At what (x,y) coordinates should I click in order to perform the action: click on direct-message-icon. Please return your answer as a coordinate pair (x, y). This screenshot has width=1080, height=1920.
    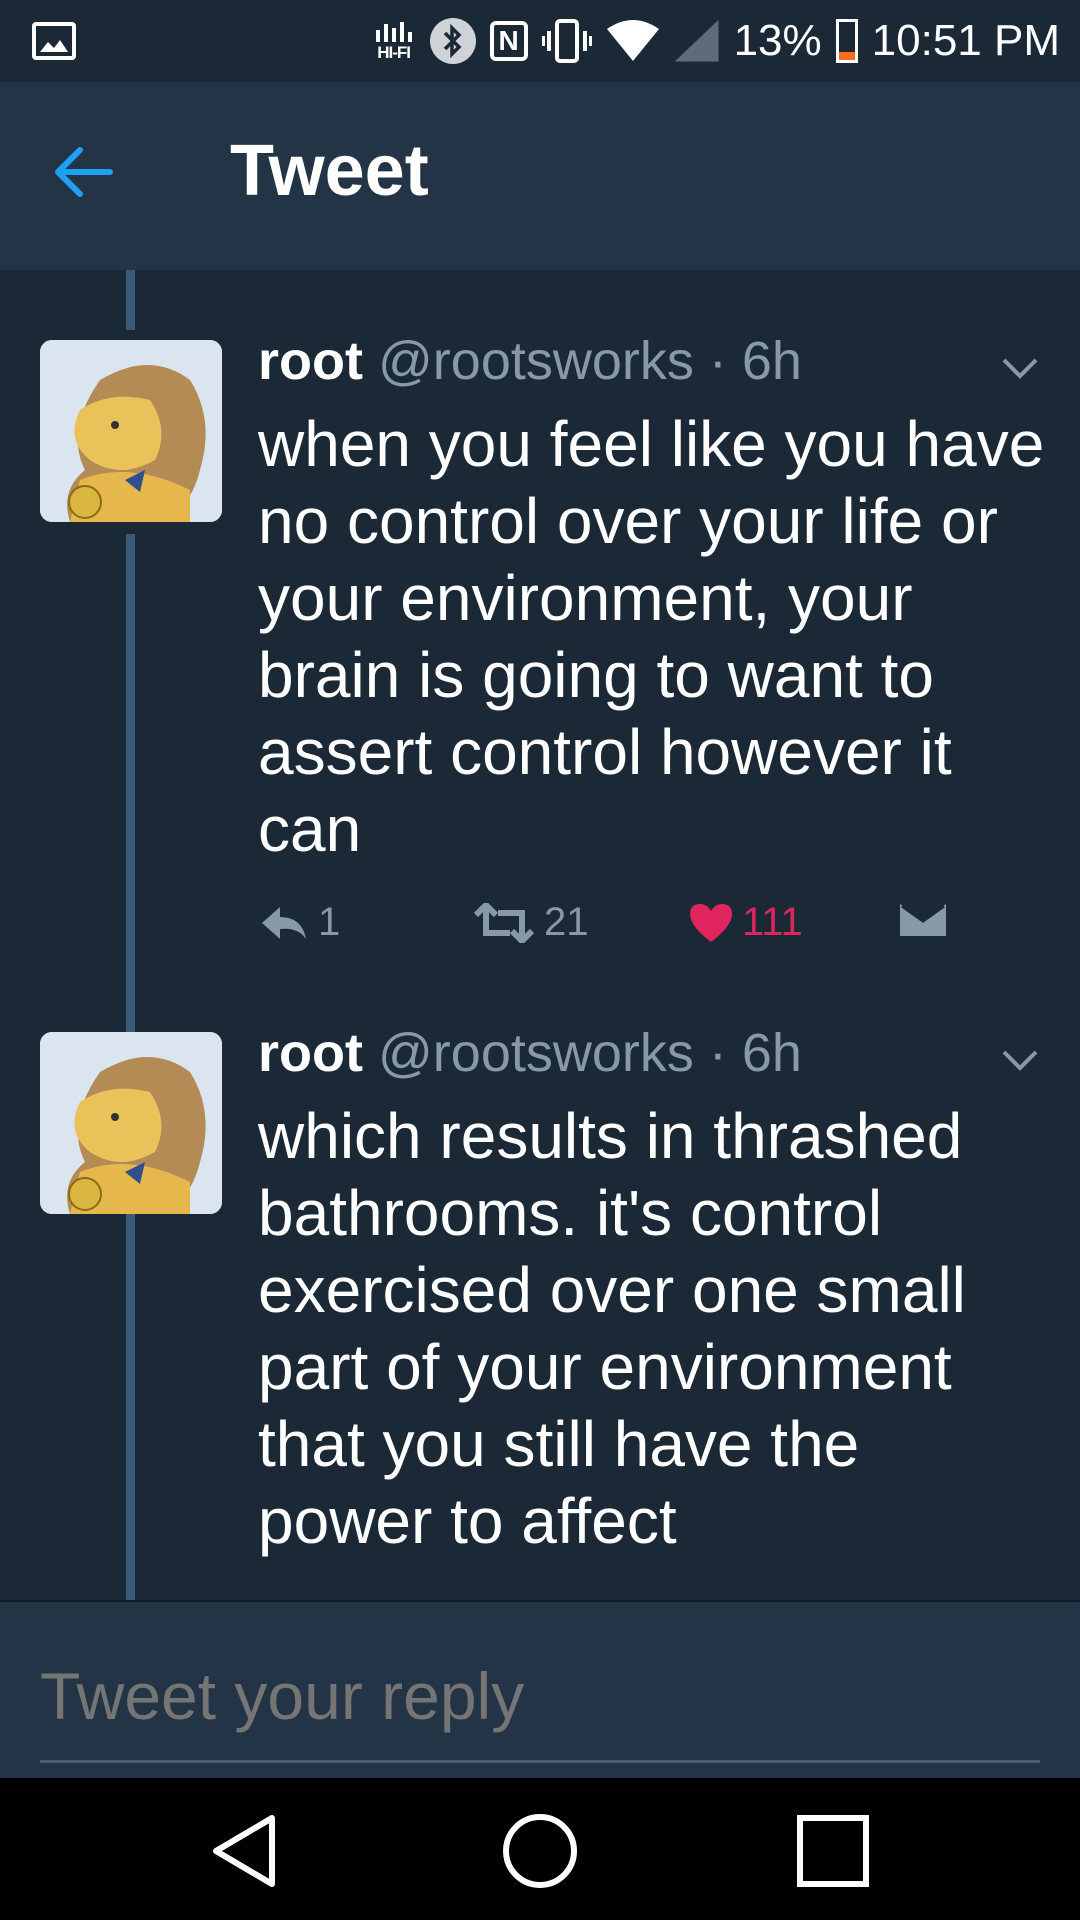
    Looking at the image, I should click on (923, 920).